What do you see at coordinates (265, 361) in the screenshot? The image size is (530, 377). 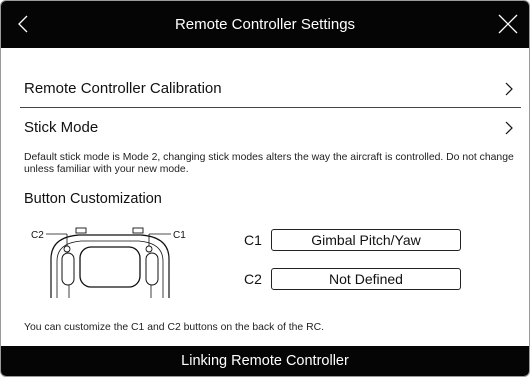 I see `linking-remote-controller-button: Linking Remote Controller` at bounding box center [265, 361].